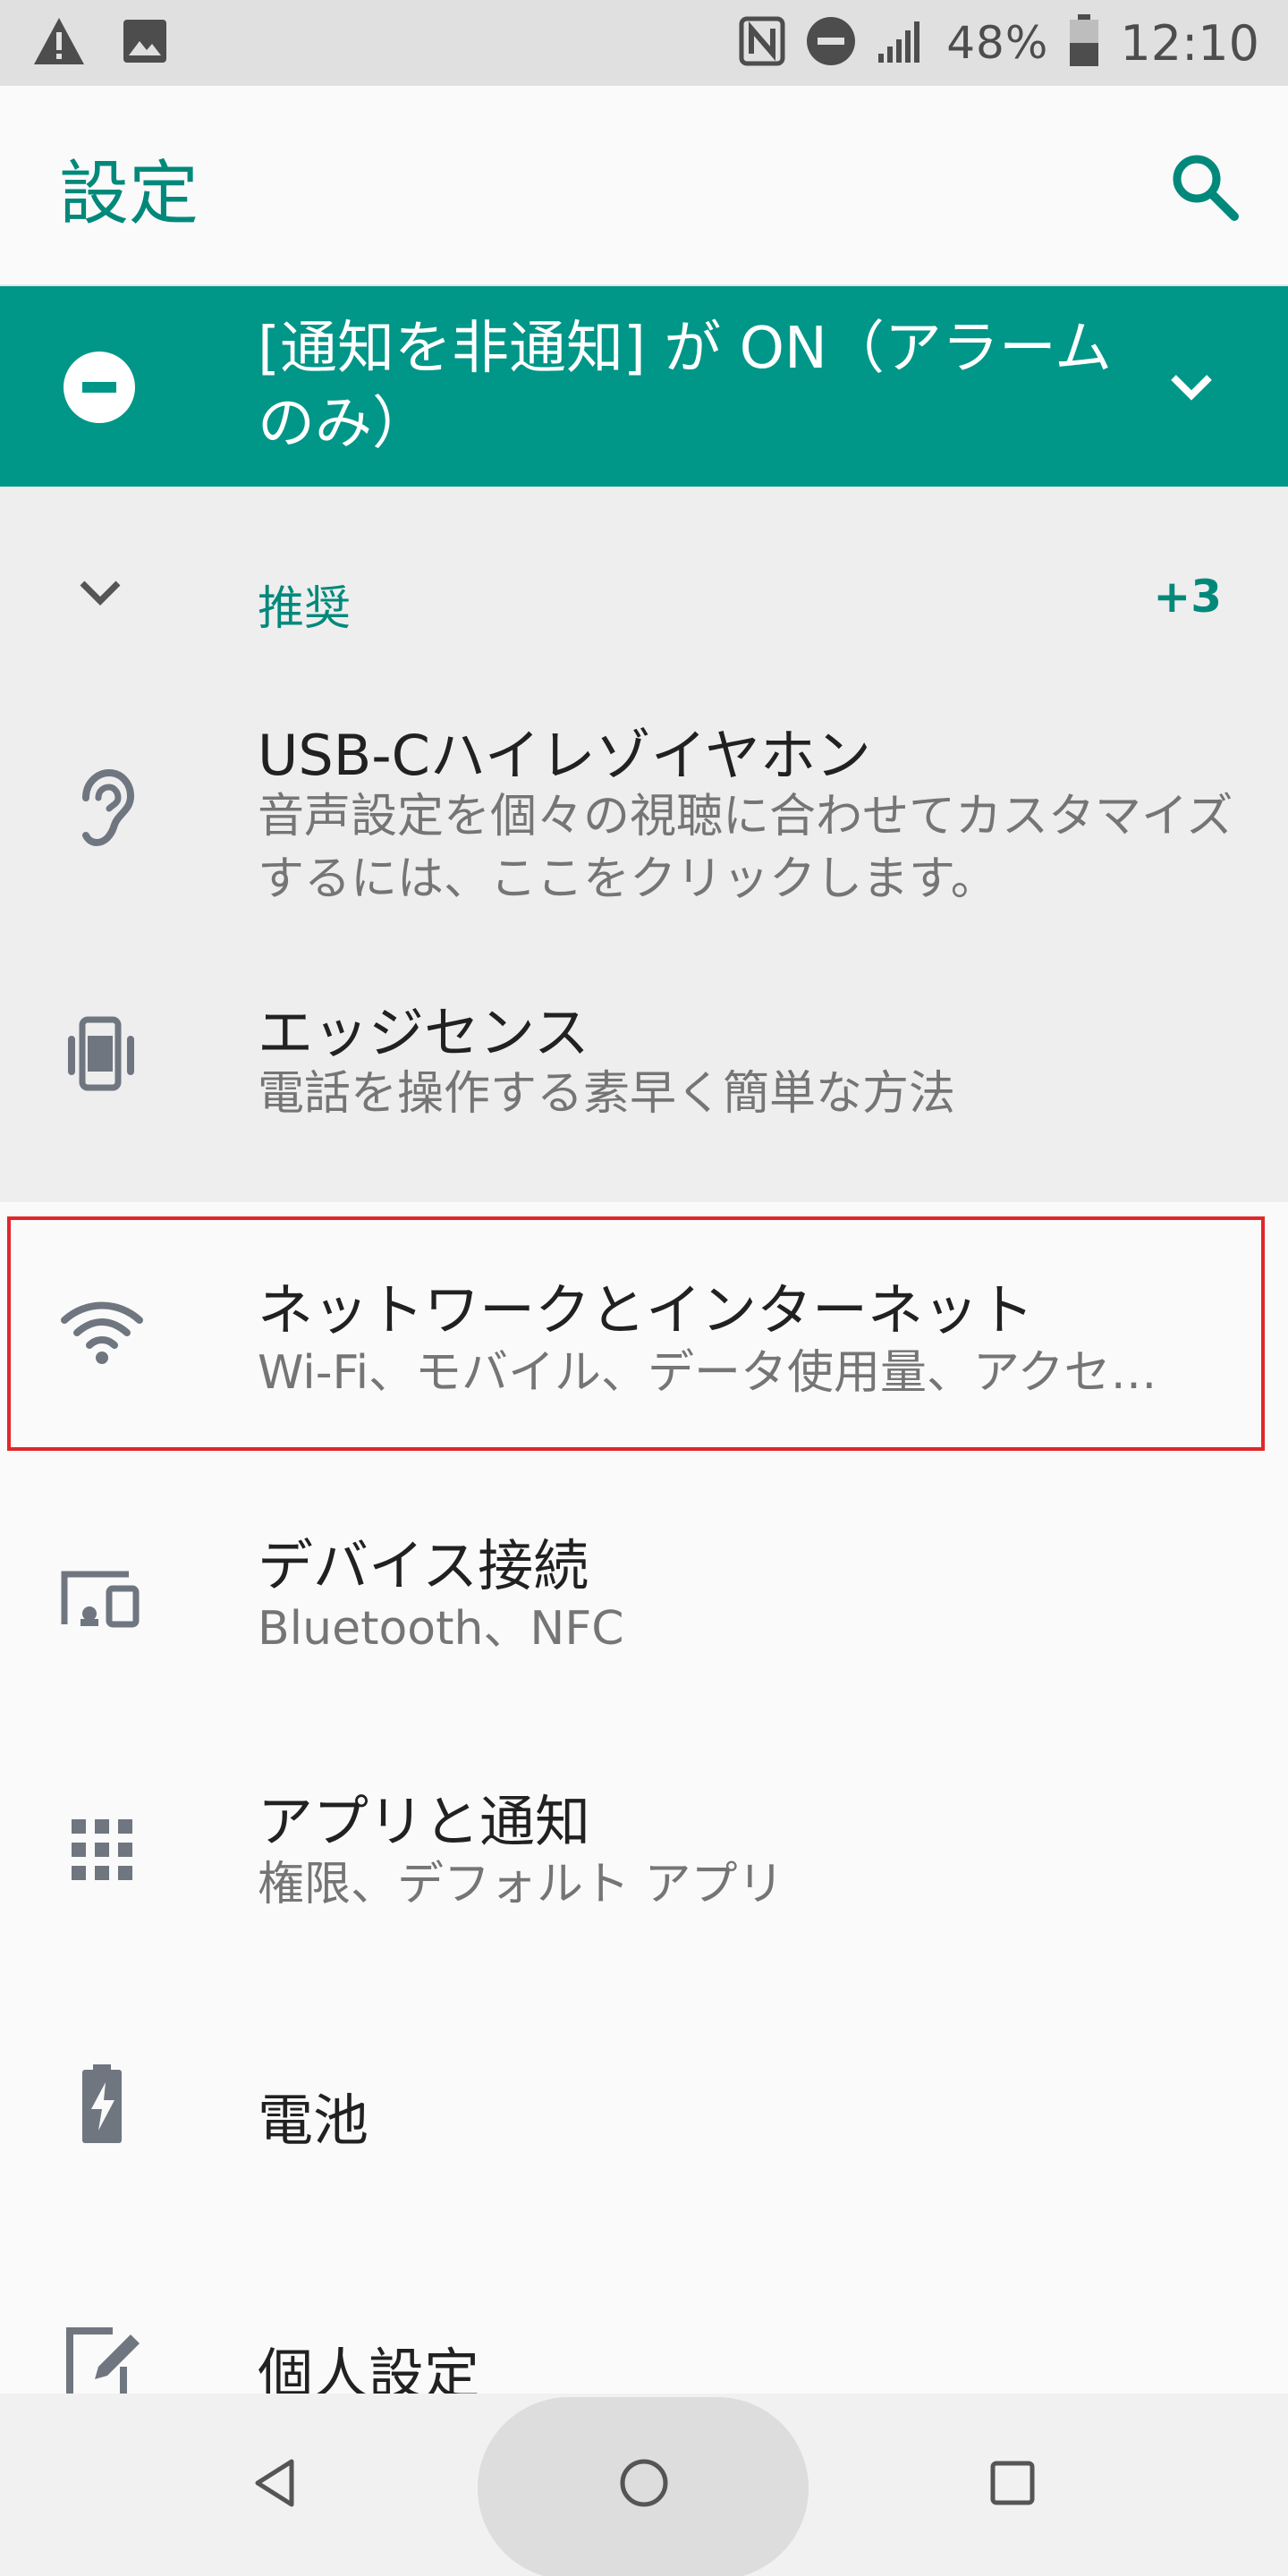  I want to click on battery-charging-icon, so click(102, 2104).